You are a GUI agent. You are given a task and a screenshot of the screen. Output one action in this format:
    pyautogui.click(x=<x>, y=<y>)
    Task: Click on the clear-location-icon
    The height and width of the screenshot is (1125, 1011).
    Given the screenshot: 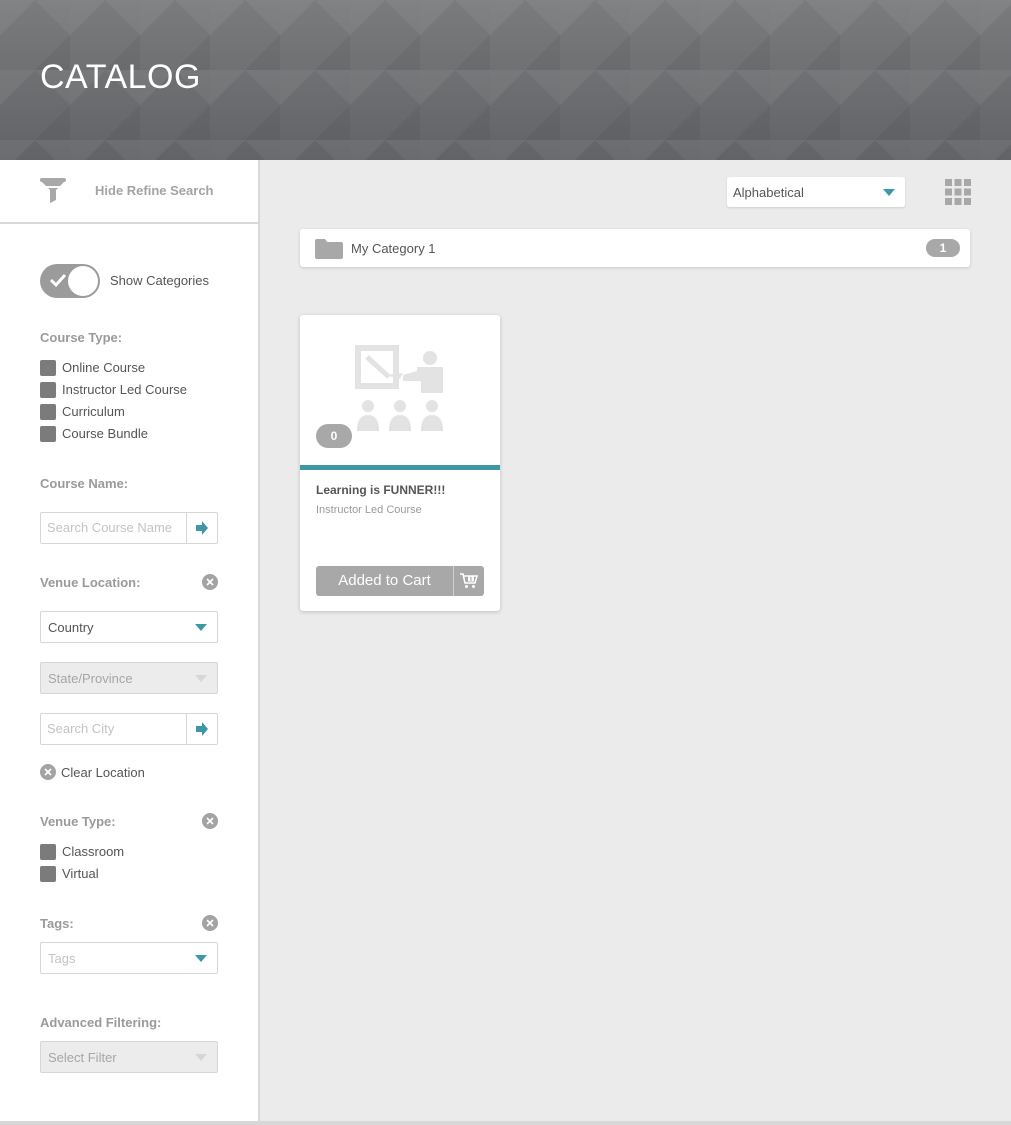 What is the action you would take?
    pyautogui.click(x=48, y=772)
    